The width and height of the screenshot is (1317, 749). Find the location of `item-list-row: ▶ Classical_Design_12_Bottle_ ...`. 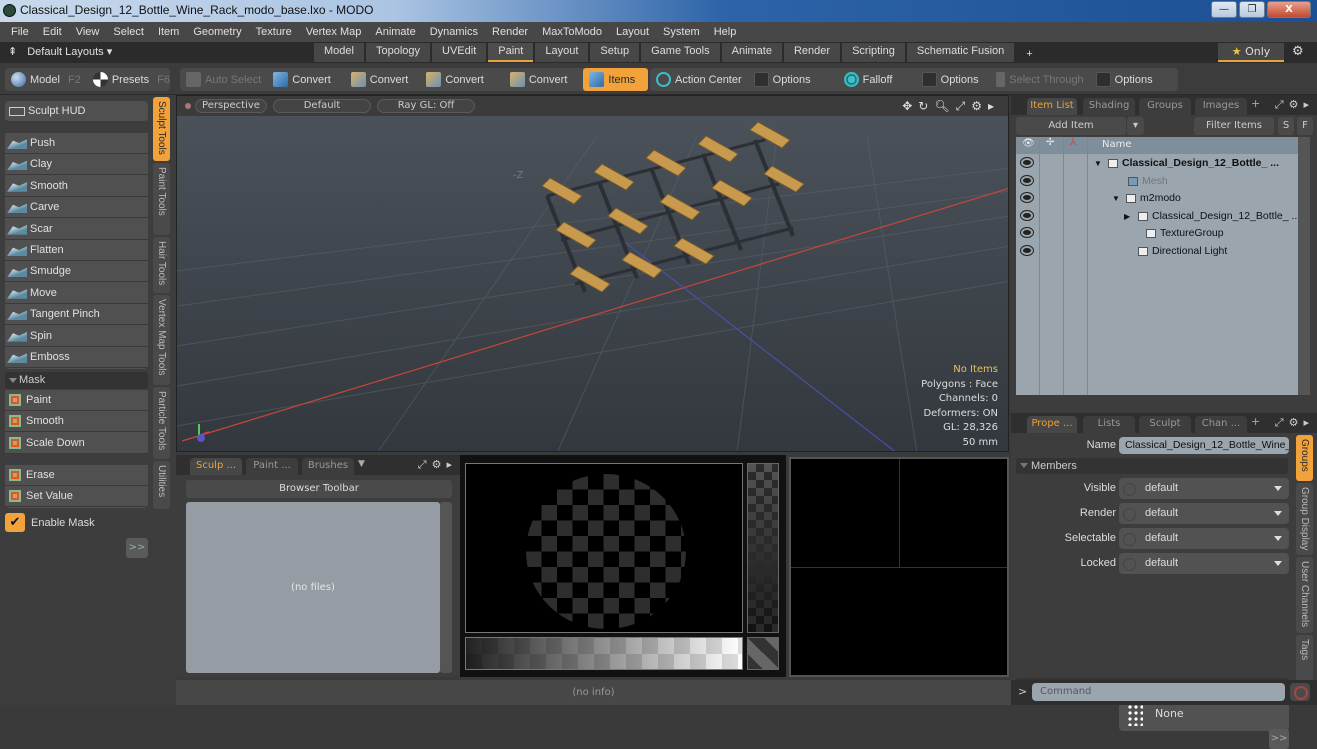

item-list-row: ▶ Classical_Design_12_Bottle_ ... is located at coordinates (1158, 217).